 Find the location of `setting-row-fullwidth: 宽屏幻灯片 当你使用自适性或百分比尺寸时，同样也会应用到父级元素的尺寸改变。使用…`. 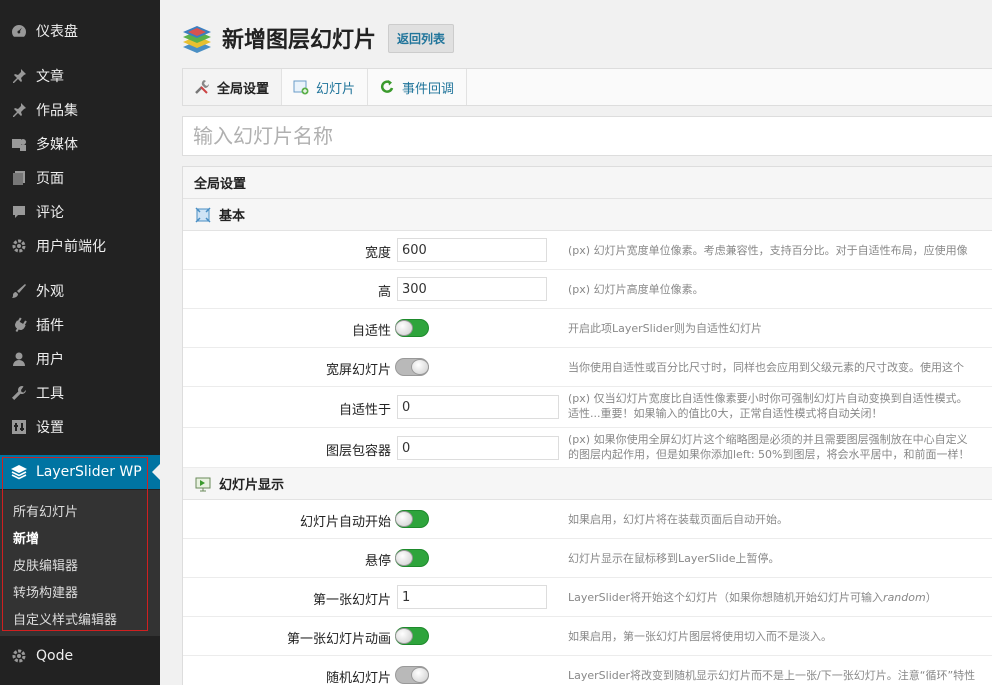

setting-row-fullwidth: 宽屏幻灯片 当你使用自适性或百分比尺寸时，同样也会应用到父级元素的尺寸改变。使用… is located at coordinates (587, 367).